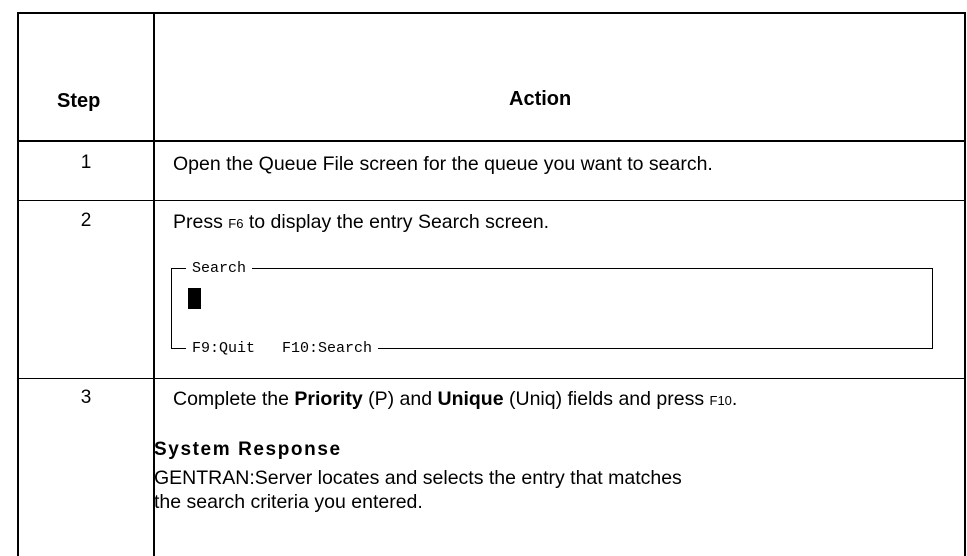 The image size is (967, 556). Describe the element at coordinates (201, 222) in the screenshot. I see `step-2-text-a: Press` at that location.